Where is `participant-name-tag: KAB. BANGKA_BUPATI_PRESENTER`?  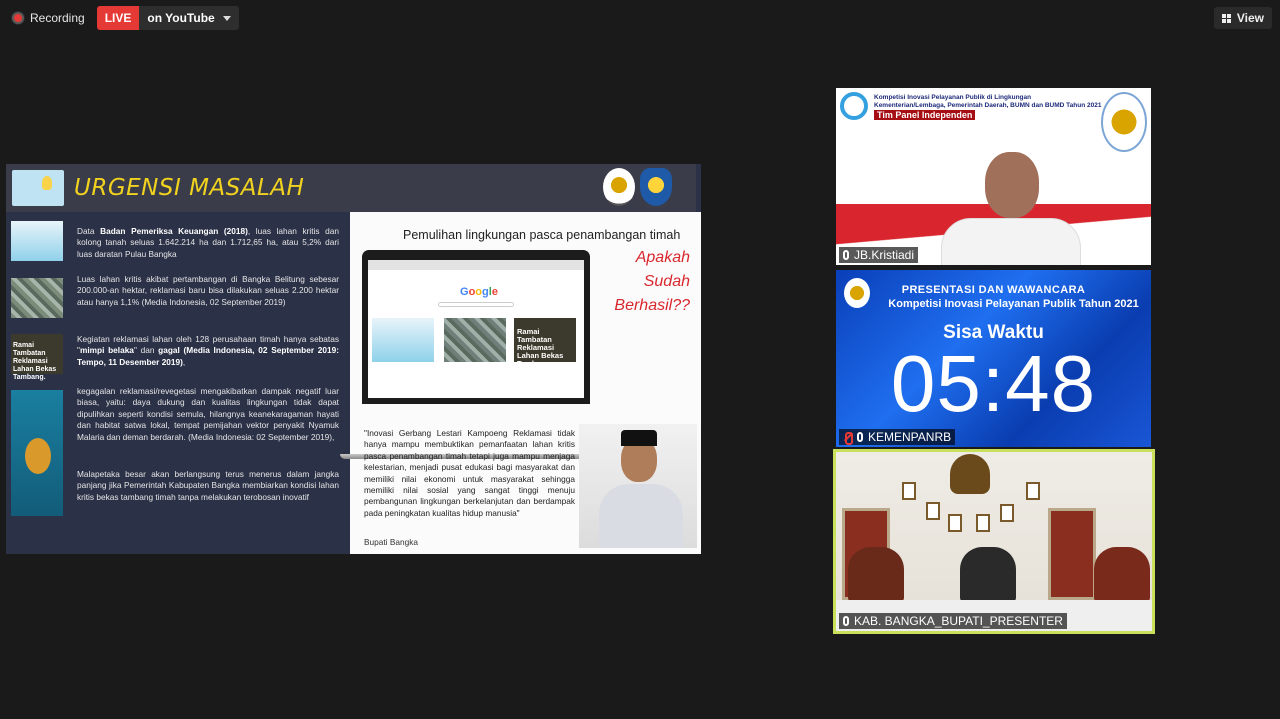 participant-name-tag: KAB. BANGKA_BUPATI_PRESENTER is located at coordinates (953, 621).